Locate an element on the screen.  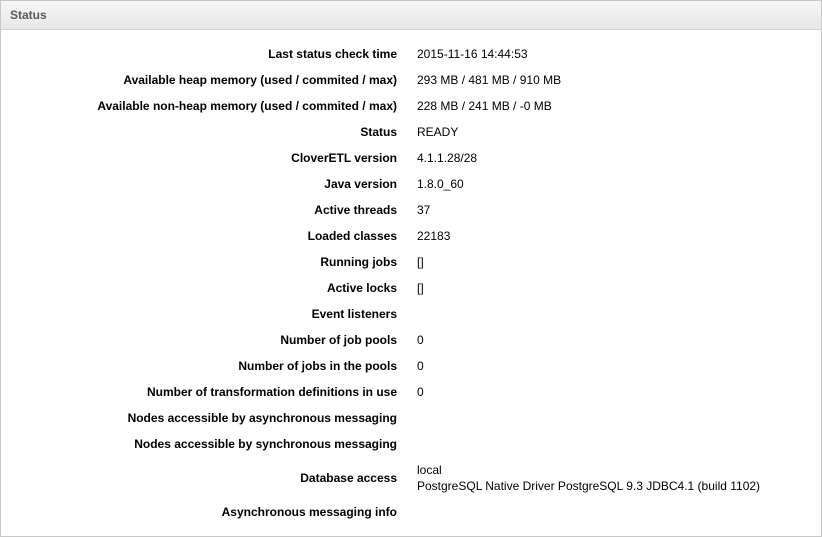
row-label: CloverETL version is located at coordinates (344, 158).